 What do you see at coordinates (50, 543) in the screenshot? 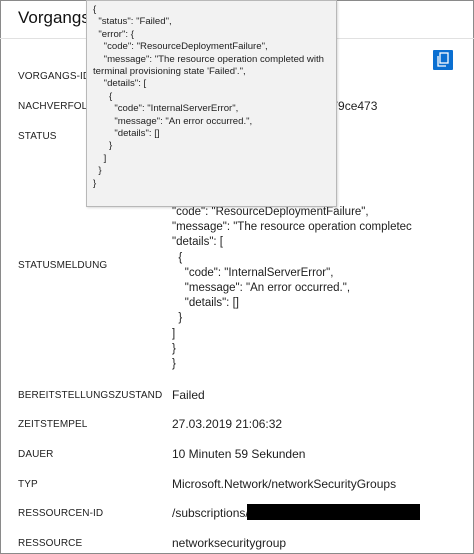
I see `ressource-label: RESSOURCE` at bounding box center [50, 543].